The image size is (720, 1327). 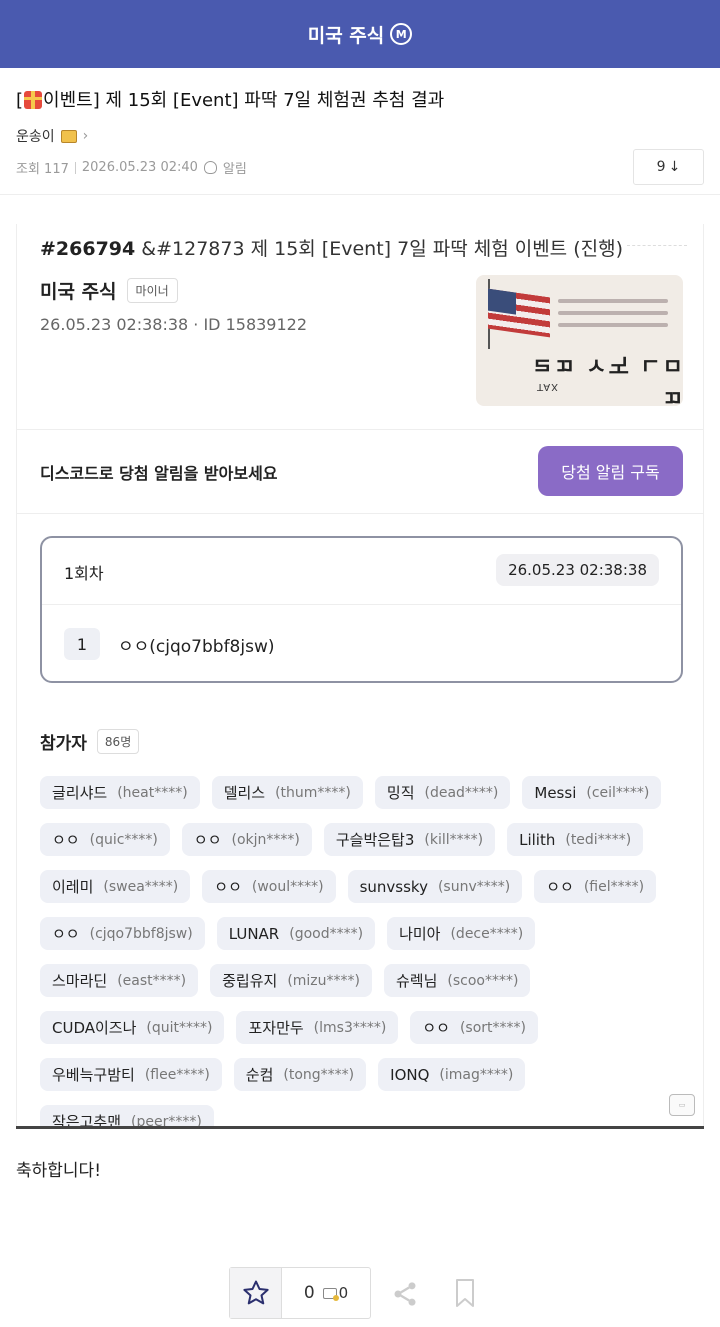 I want to click on participant-name: 포자만두, so click(x=276, y=1028).